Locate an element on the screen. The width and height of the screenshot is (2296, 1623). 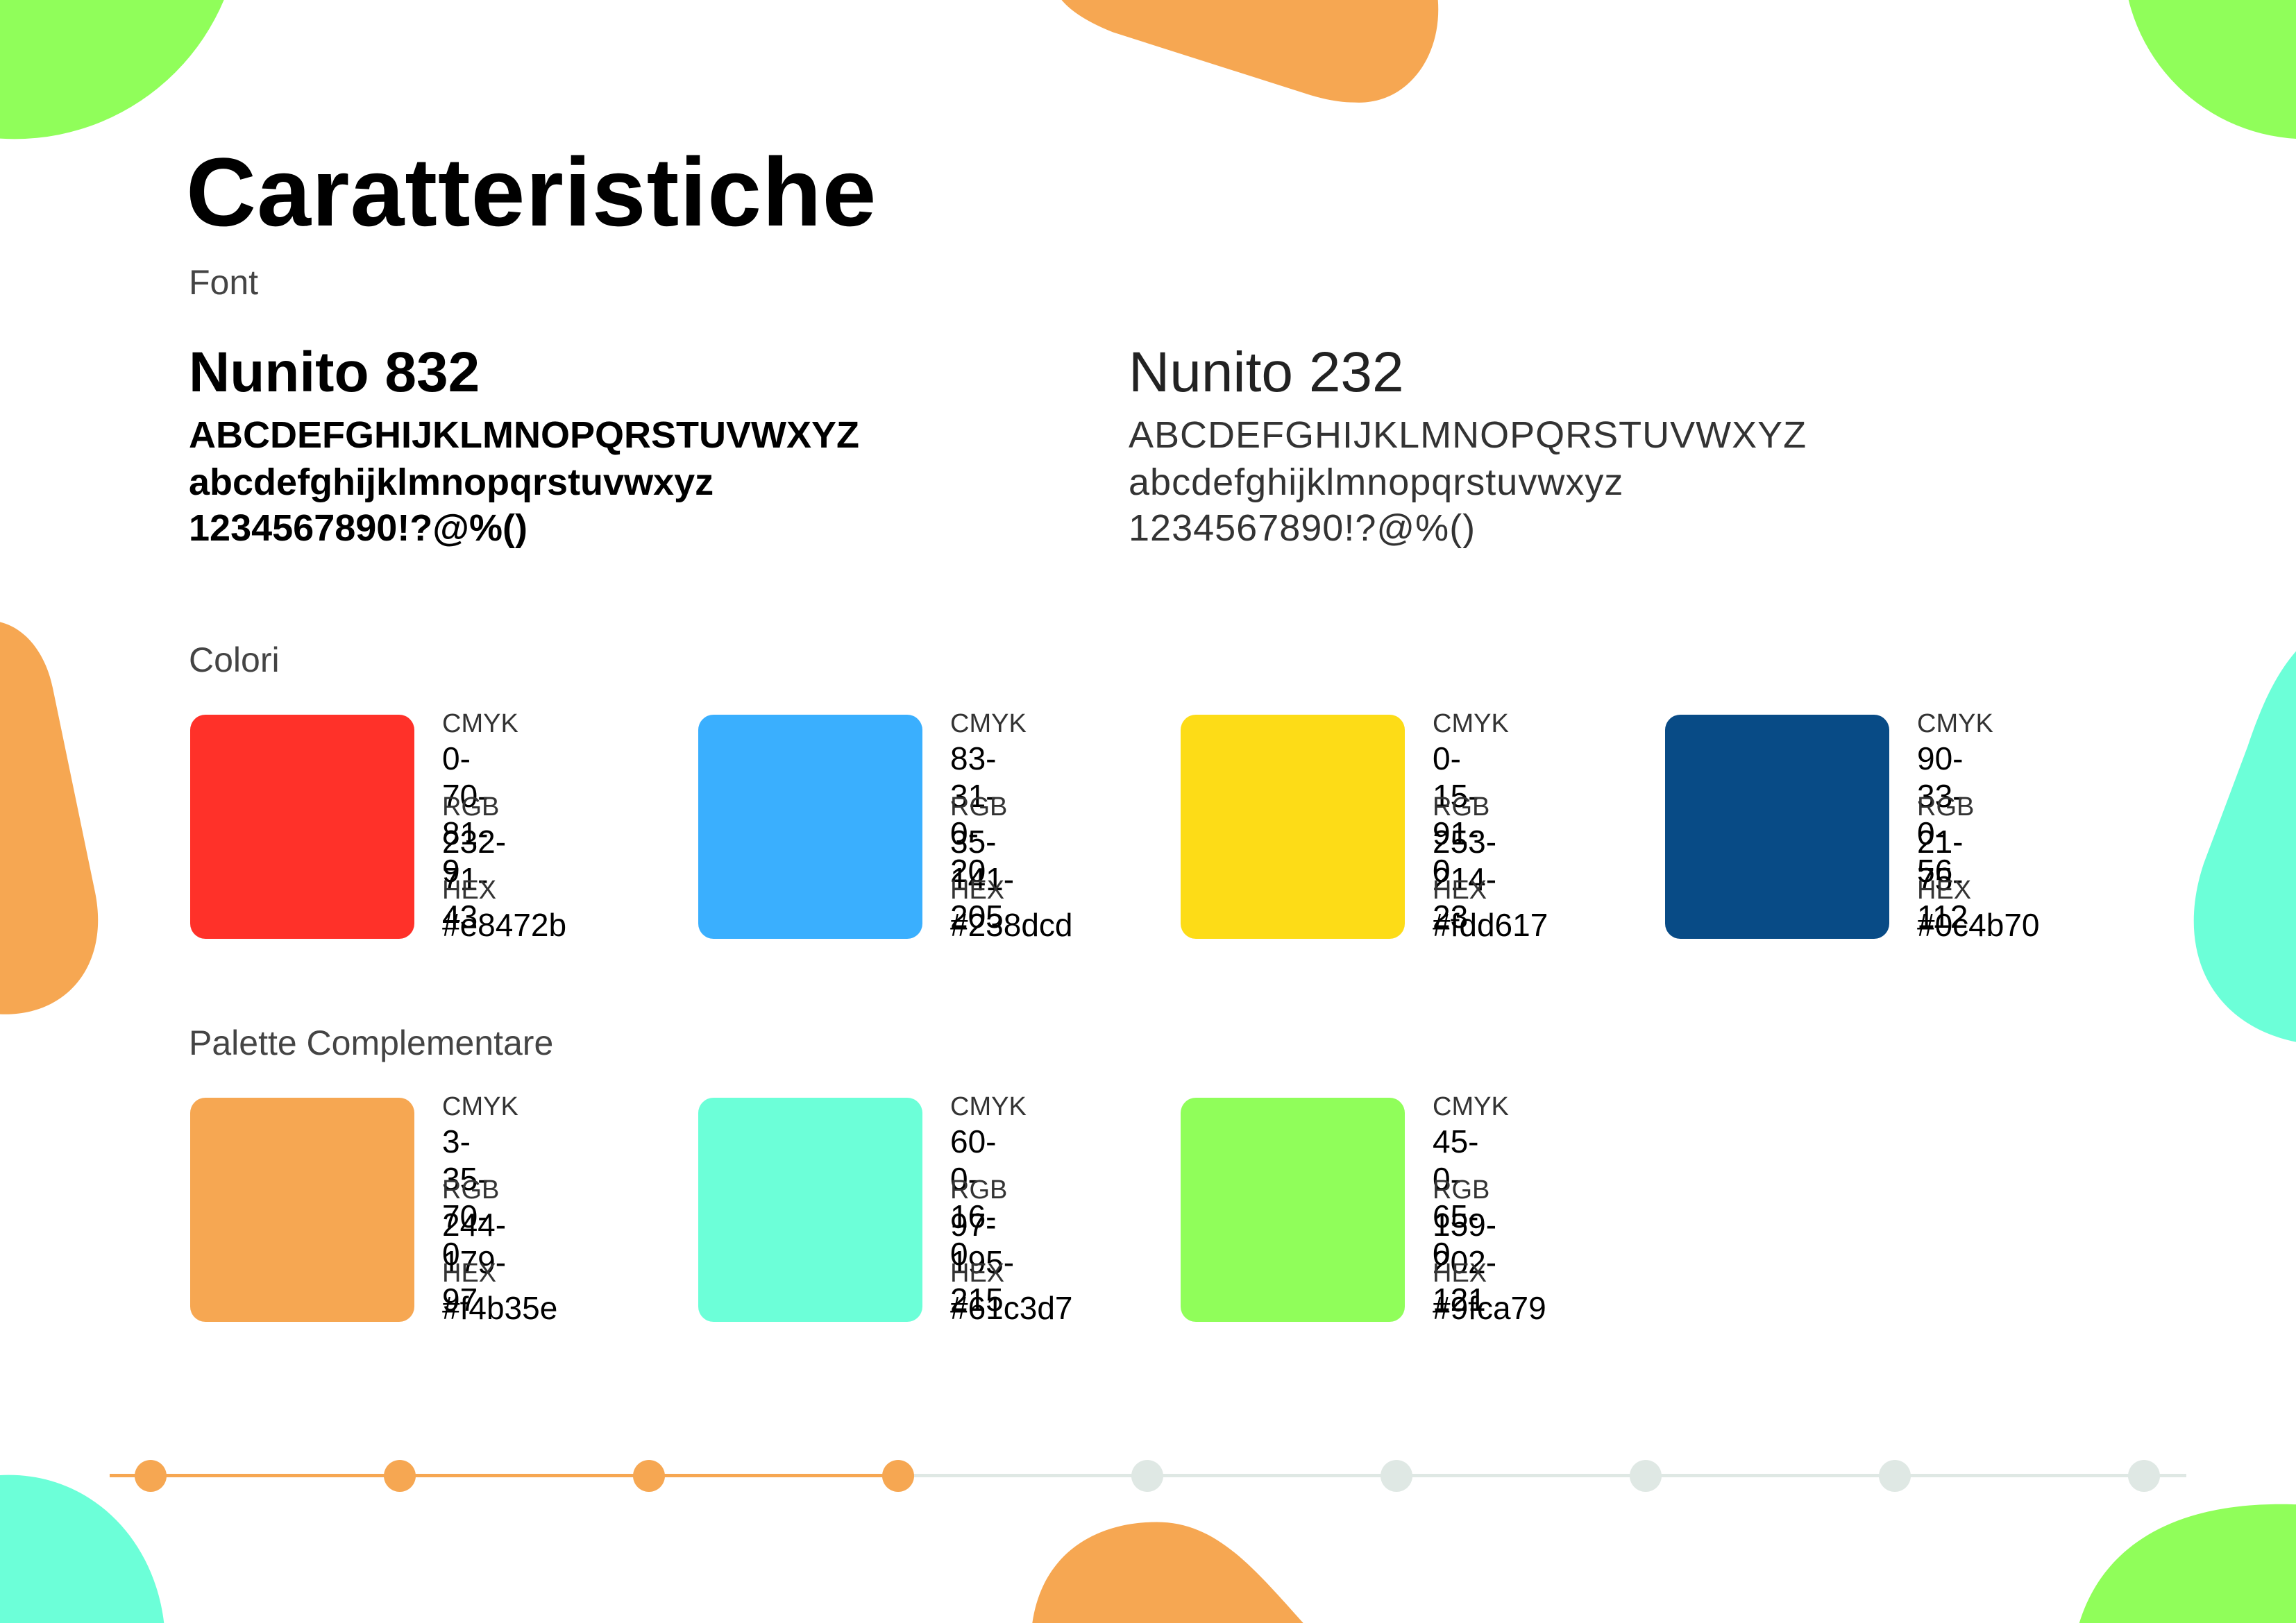
colors-section-label: Colori is located at coordinates (235, 659).